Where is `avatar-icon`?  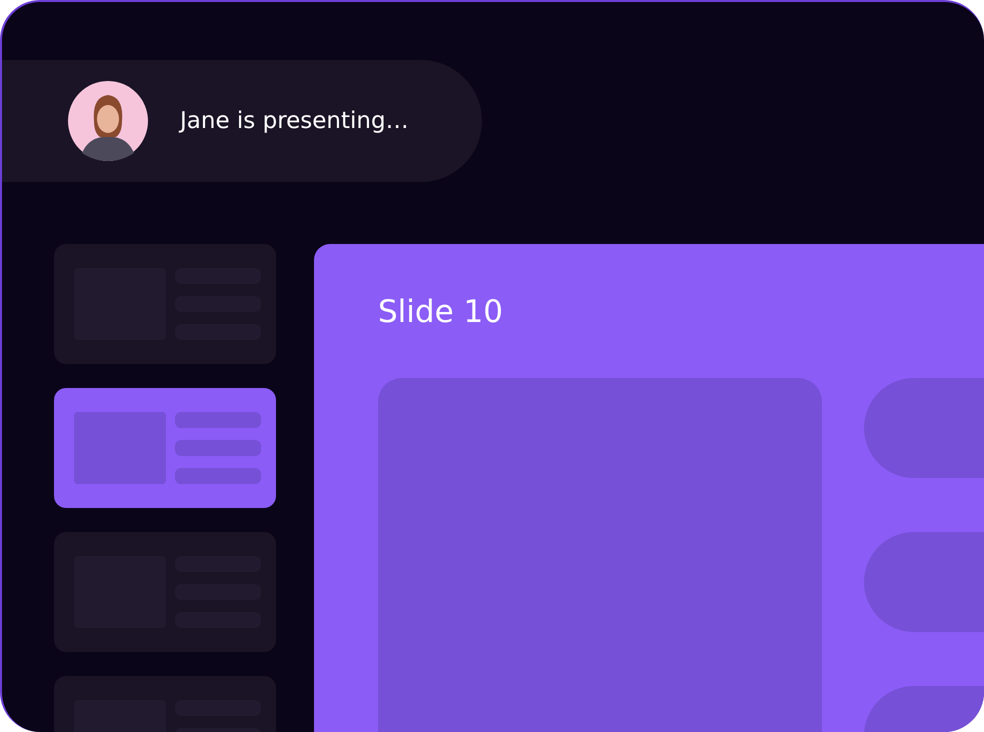 avatar-icon is located at coordinates (108, 121).